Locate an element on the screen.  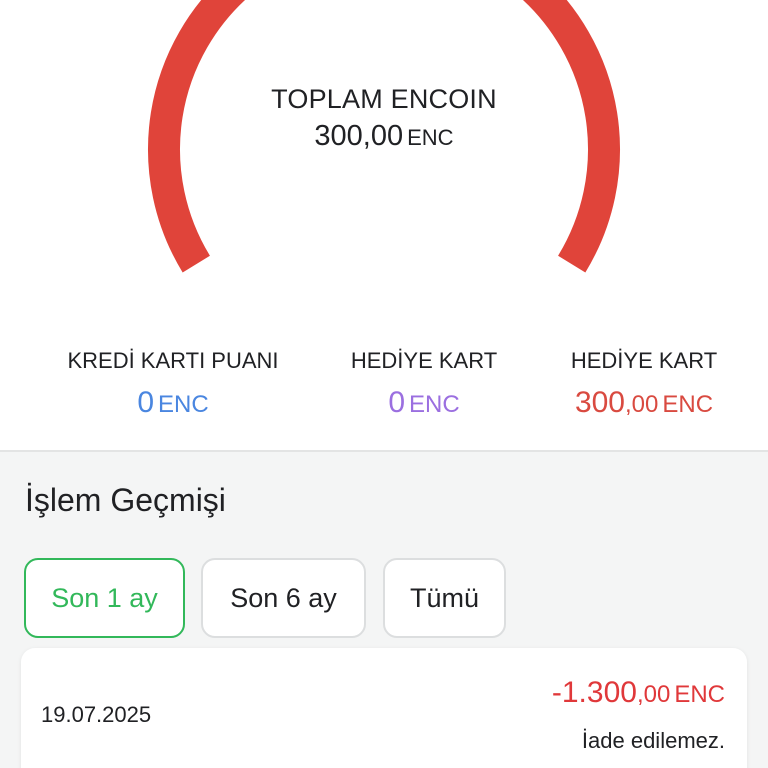
stat-credit-card-points: KREDİ KARTI PUANI 0 ENC is located at coordinates (173, 384).